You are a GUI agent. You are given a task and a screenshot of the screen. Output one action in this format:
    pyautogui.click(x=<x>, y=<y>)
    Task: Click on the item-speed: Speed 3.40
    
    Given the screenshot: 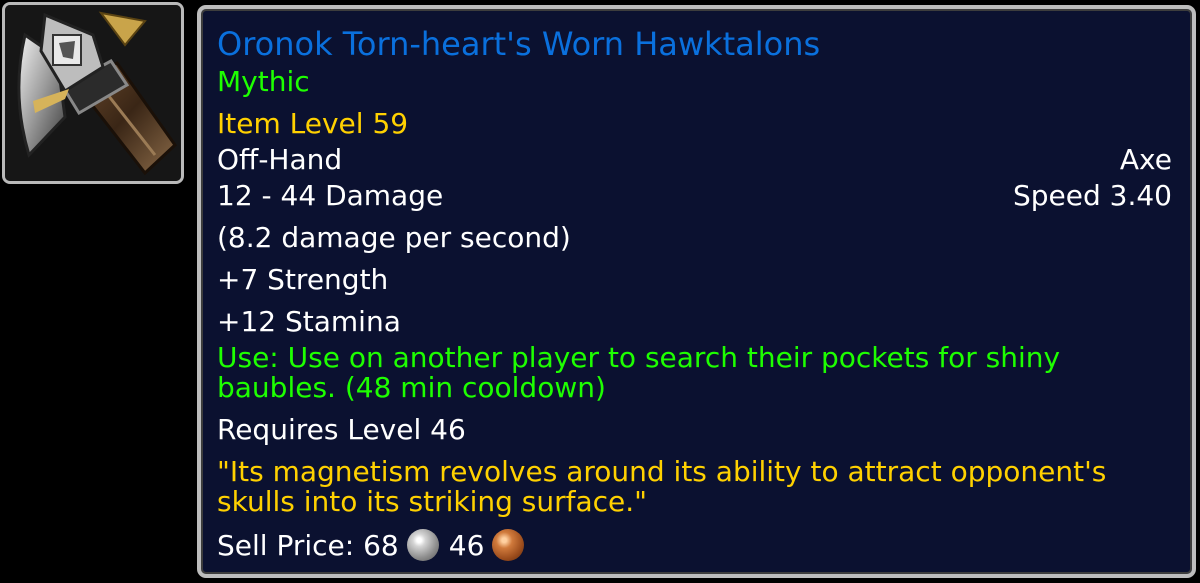 What is the action you would take?
    pyautogui.click(x=1092, y=195)
    